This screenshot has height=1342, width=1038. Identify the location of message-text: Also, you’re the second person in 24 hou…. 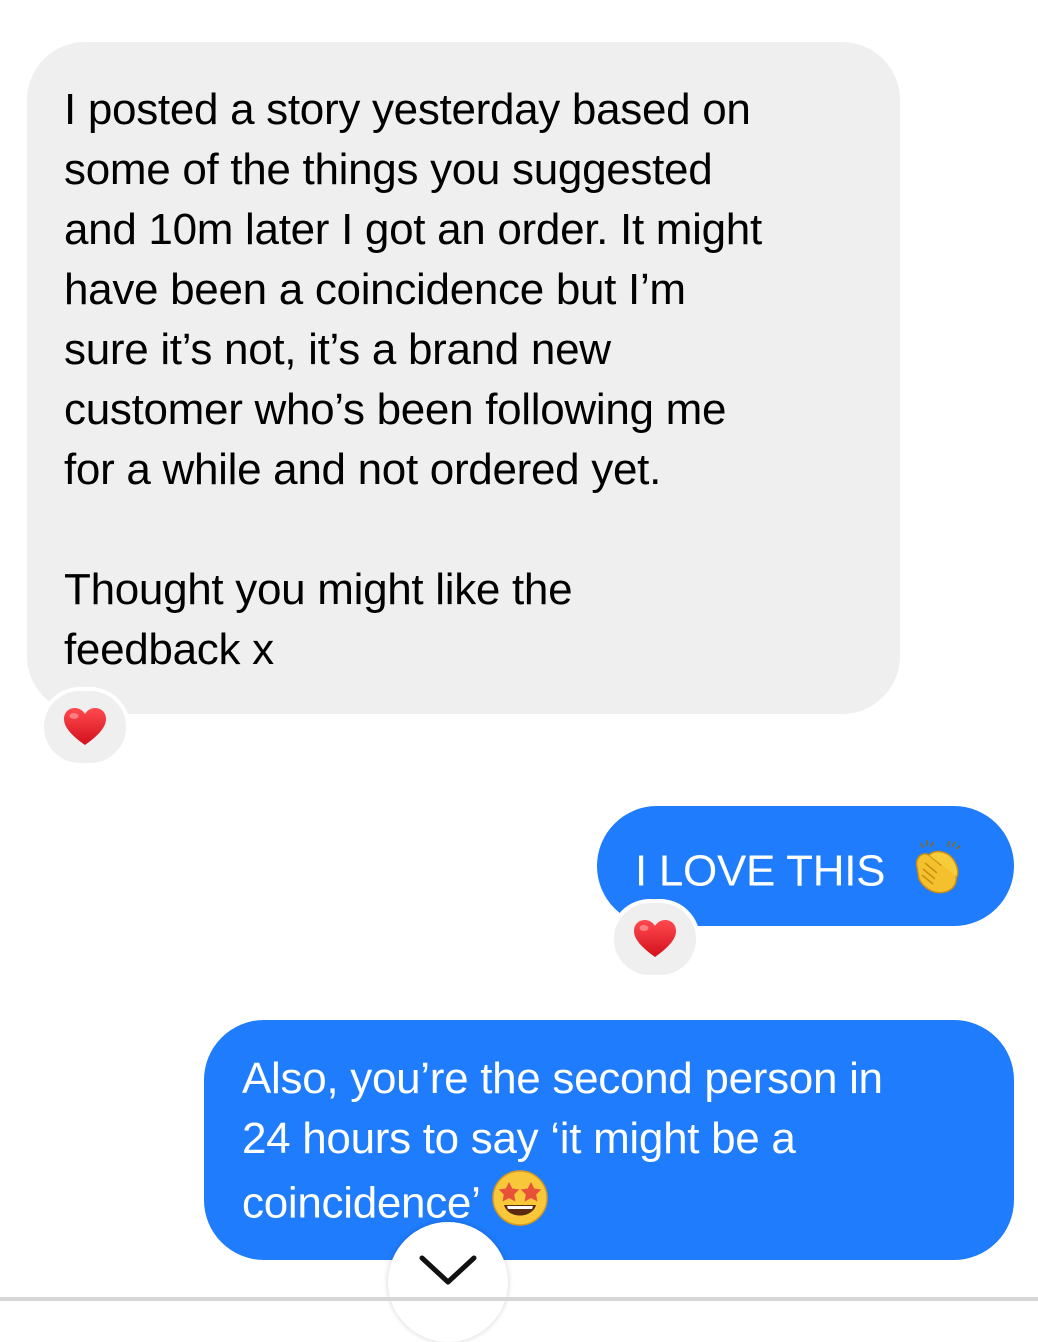
(608, 1146).